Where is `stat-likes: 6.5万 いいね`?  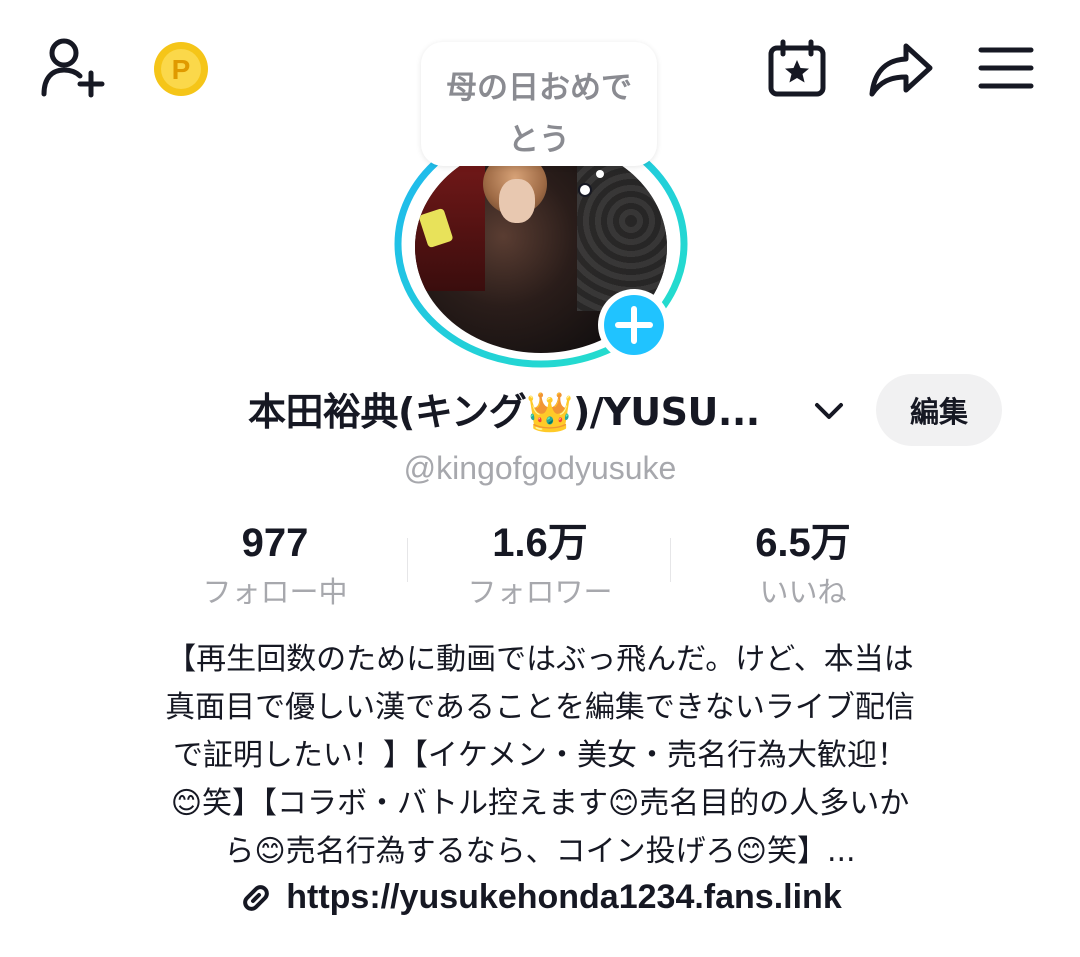 stat-likes: 6.5万 いいね is located at coordinates (803, 564).